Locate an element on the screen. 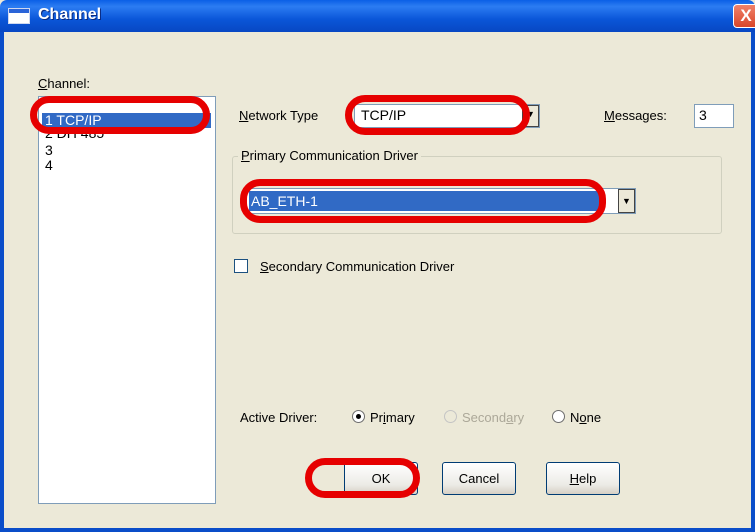 This screenshot has width=755, height=532. messages-value: 3 is located at coordinates (703, 115).